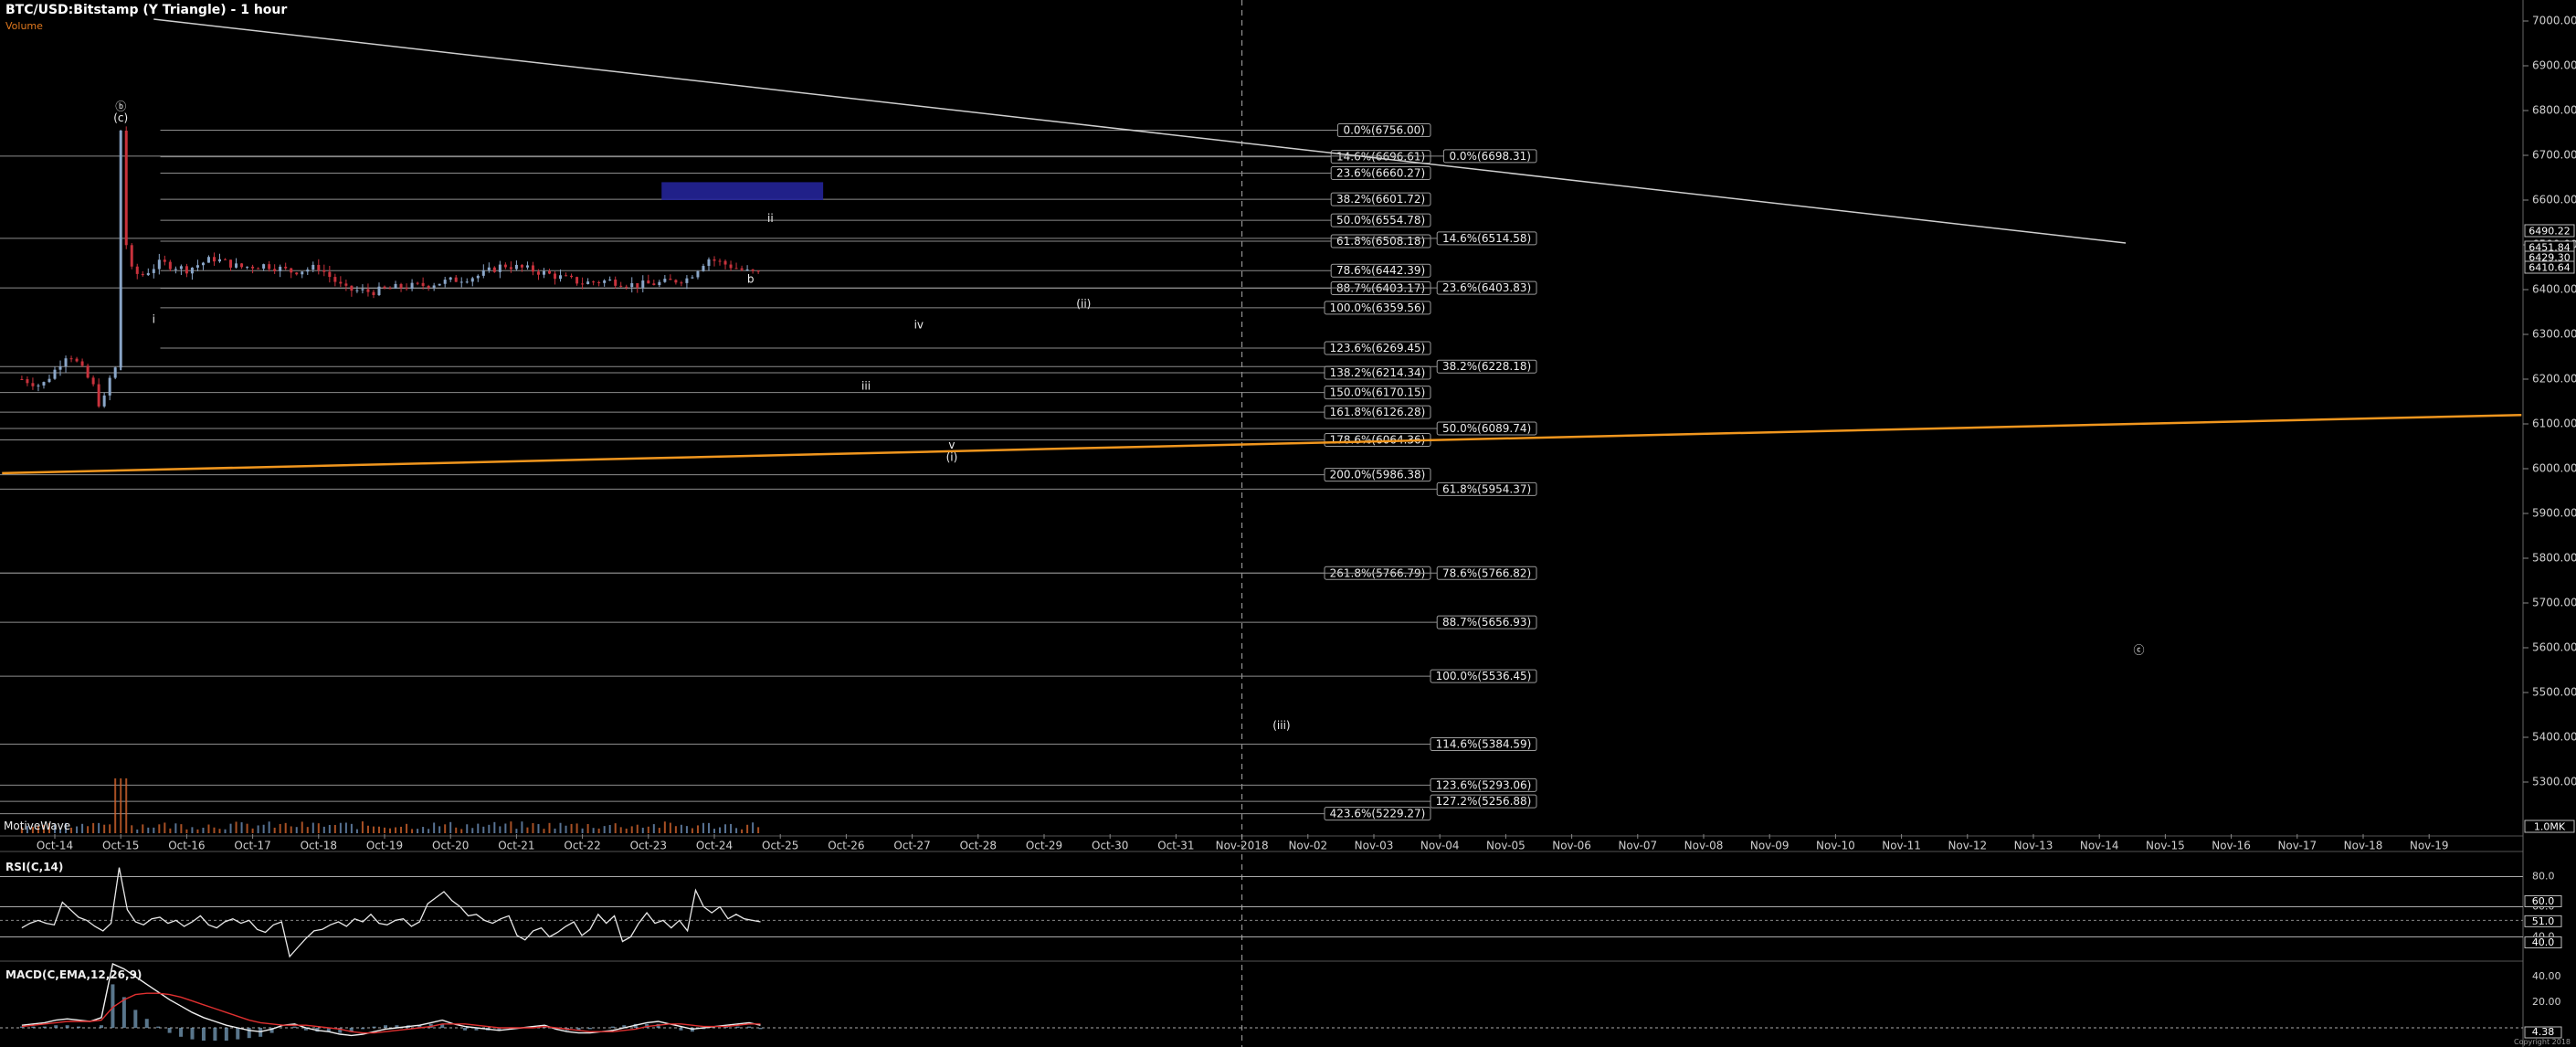 The height and width of the screenshot is (1047, 2576). What do you see at coordinates (2554, 200) in the screenshot?
I see `y-tick-label: 6600.00` at bounding box center [2554, 200].